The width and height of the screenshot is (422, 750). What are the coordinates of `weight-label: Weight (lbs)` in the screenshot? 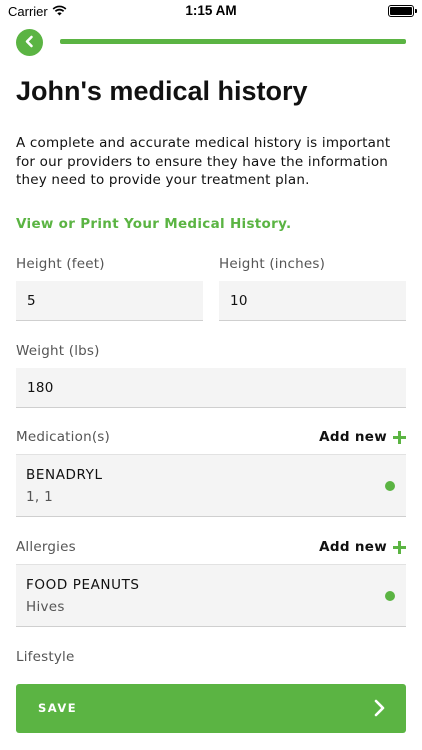 It's located at (58, 351).